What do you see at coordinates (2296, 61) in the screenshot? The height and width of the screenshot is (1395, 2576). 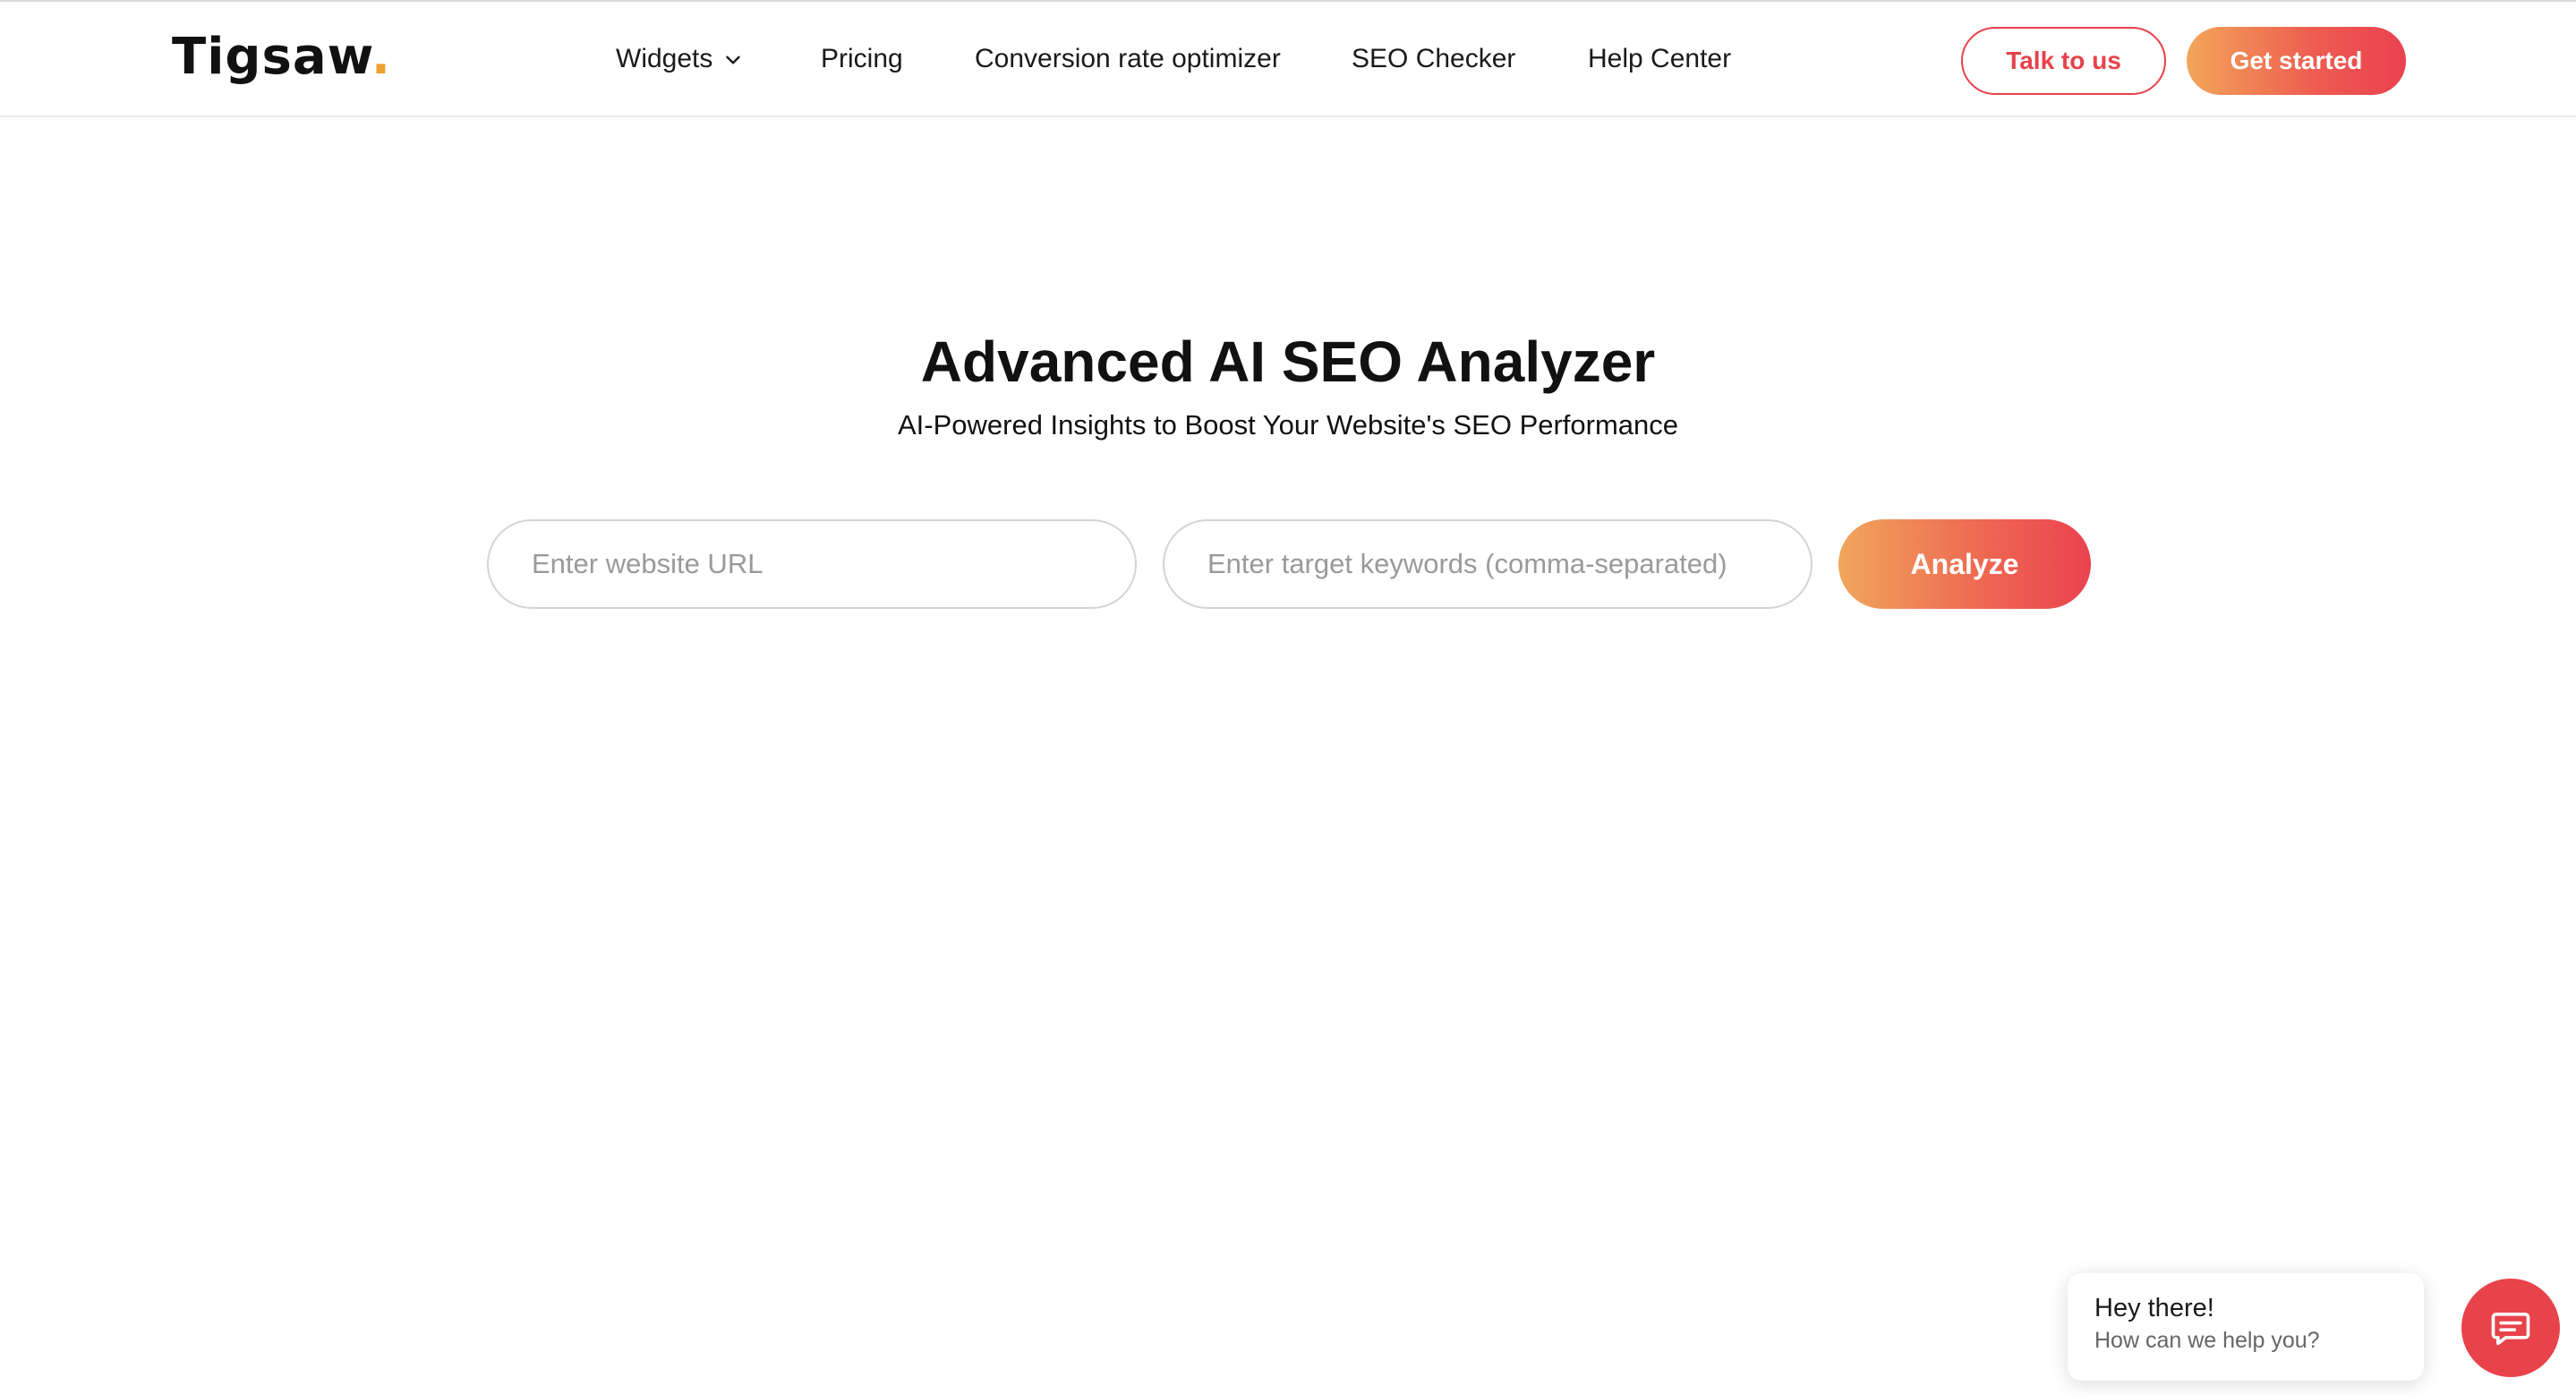 I see `get-started-button: Get started` at bounding box center [2296, 61].